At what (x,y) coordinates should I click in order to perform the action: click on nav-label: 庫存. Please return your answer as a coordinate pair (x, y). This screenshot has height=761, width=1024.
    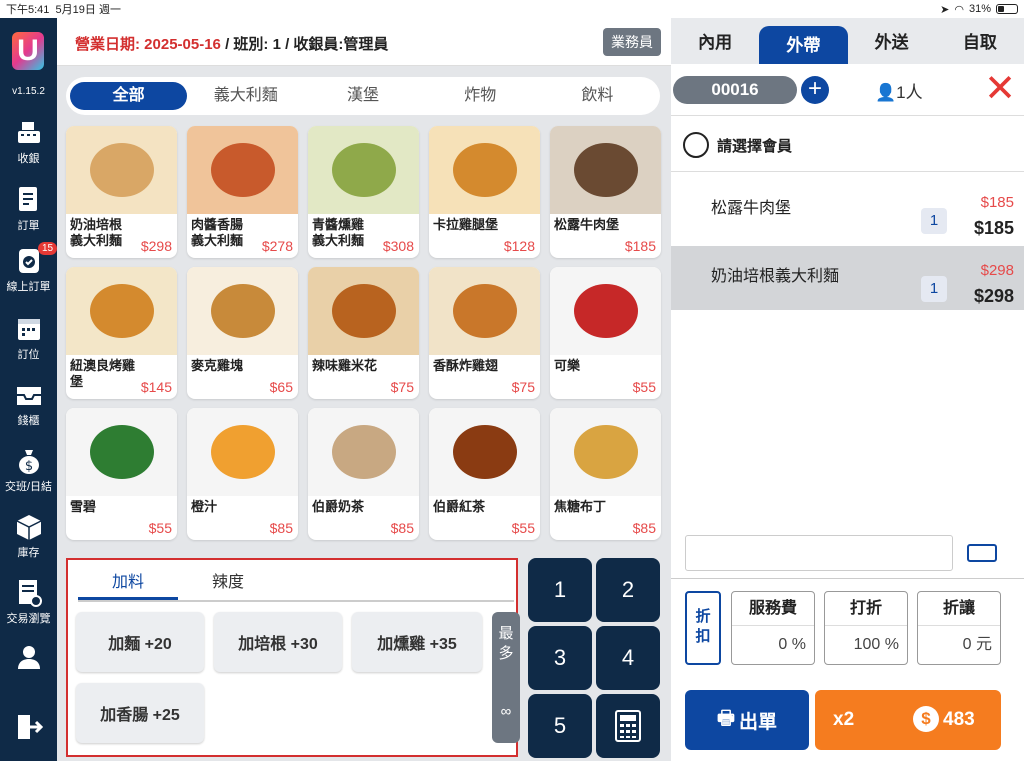
    Looking at the image, I should click on (28, 553).